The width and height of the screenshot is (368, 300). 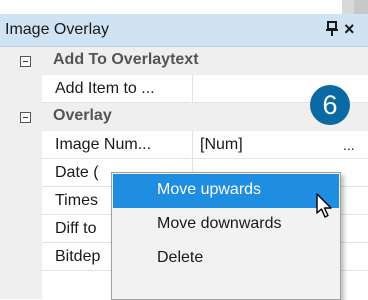 What do you see at coordinates (78, 256) in the screenshot?
I see `property-name: Bitdep` at bounding box center [78, 256].